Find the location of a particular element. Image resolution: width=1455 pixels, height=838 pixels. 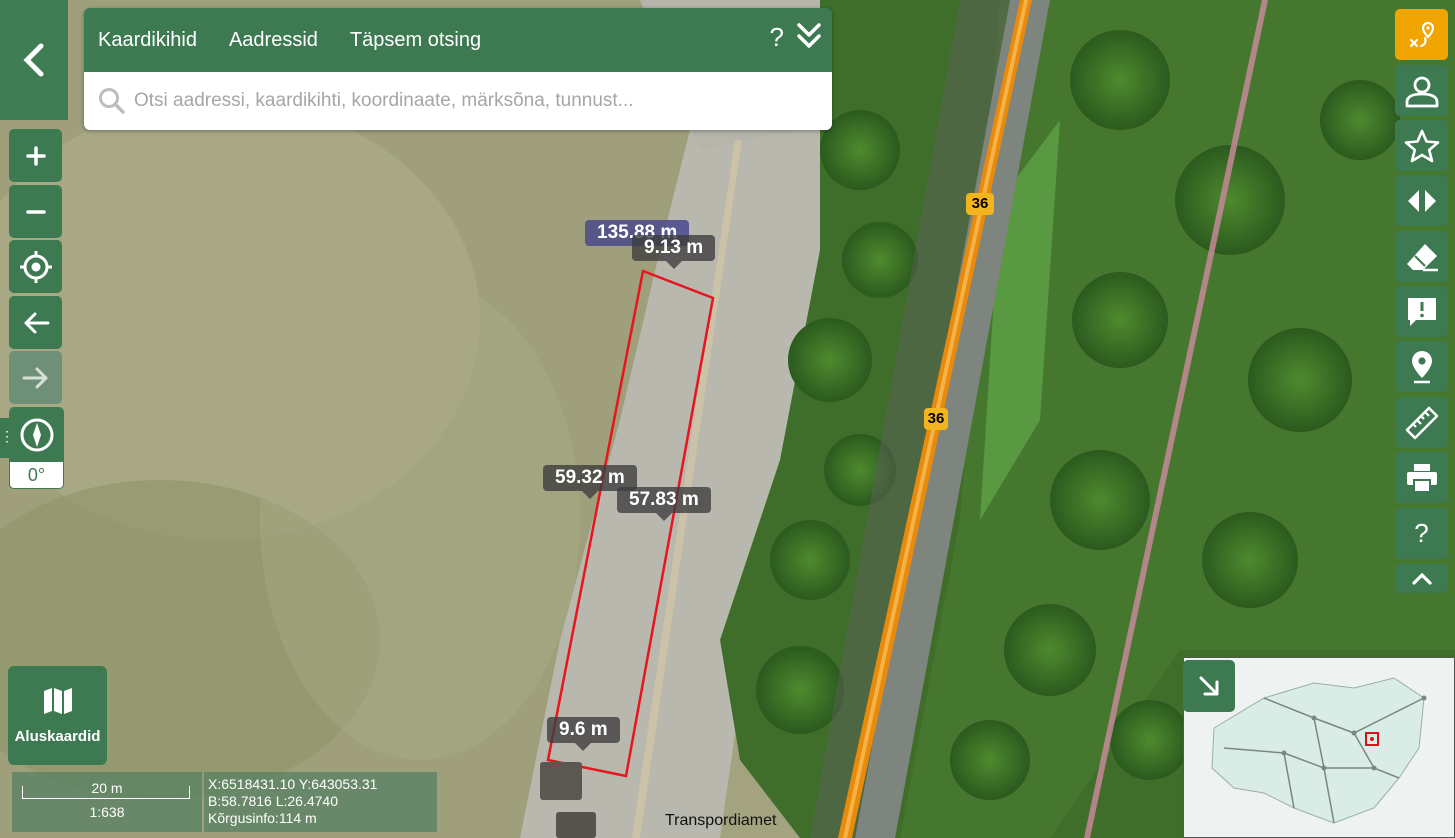

help-button: ? is located at coordinates (777, 37).